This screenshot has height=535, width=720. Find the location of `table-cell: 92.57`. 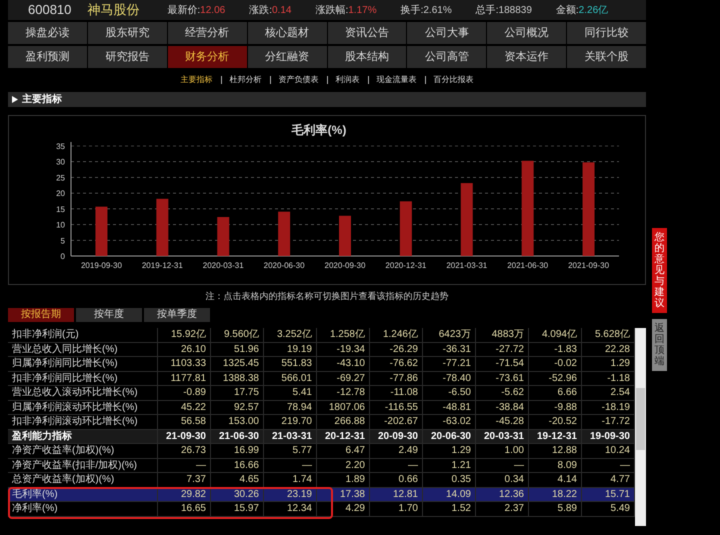

table-cell: 92.57 is located at coordinates (237, 407).